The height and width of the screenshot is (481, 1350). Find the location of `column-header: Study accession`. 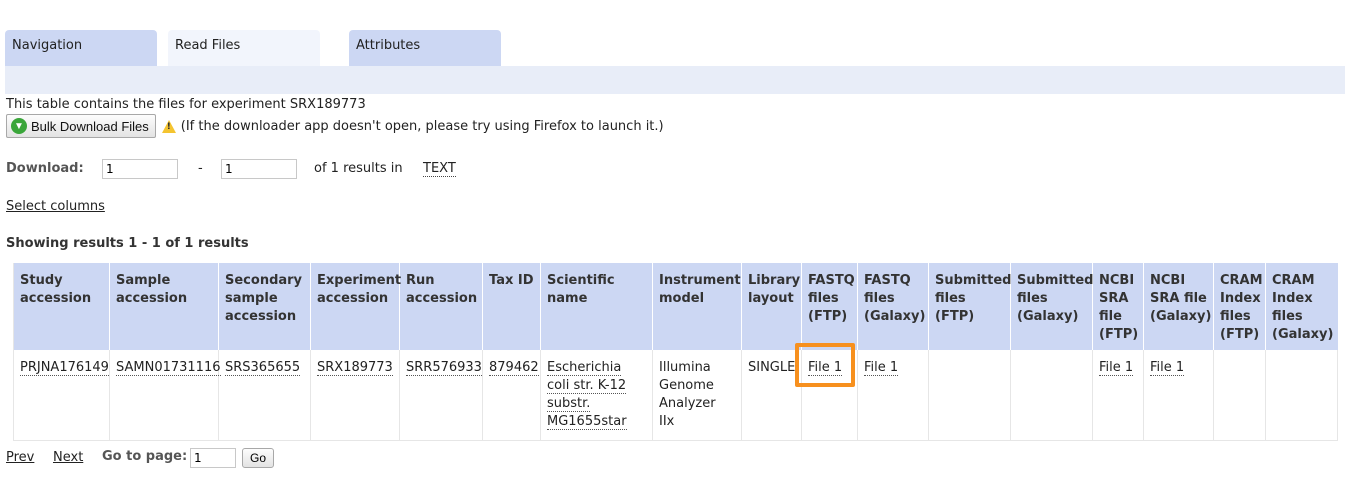

column-header: Study accession is located at coordinates (61, 306).